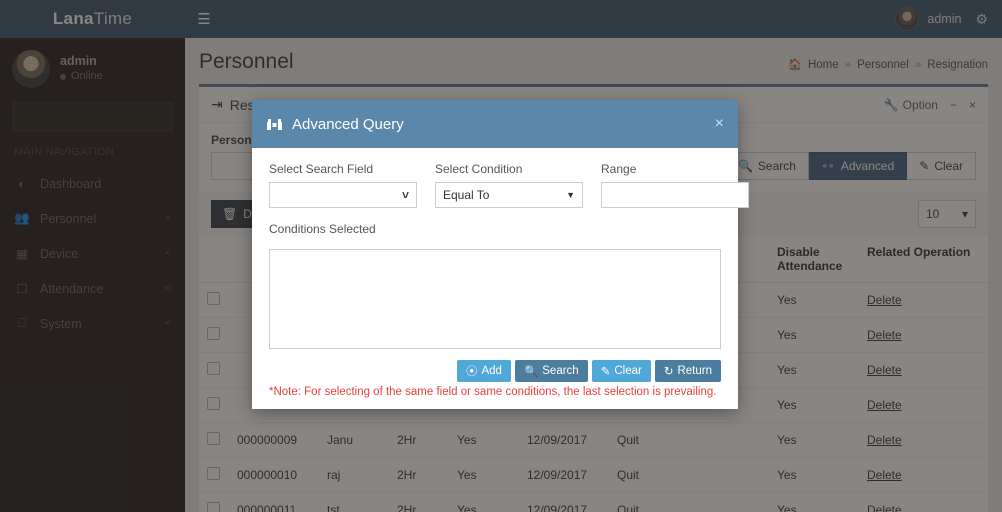 Image resolution: width=1002 pixels, height=512 pixels. What do you see at coordinates (509, 195) in the screenshot?
I see `select-condition: Equal To ▼` at bounding box center [509, 195].